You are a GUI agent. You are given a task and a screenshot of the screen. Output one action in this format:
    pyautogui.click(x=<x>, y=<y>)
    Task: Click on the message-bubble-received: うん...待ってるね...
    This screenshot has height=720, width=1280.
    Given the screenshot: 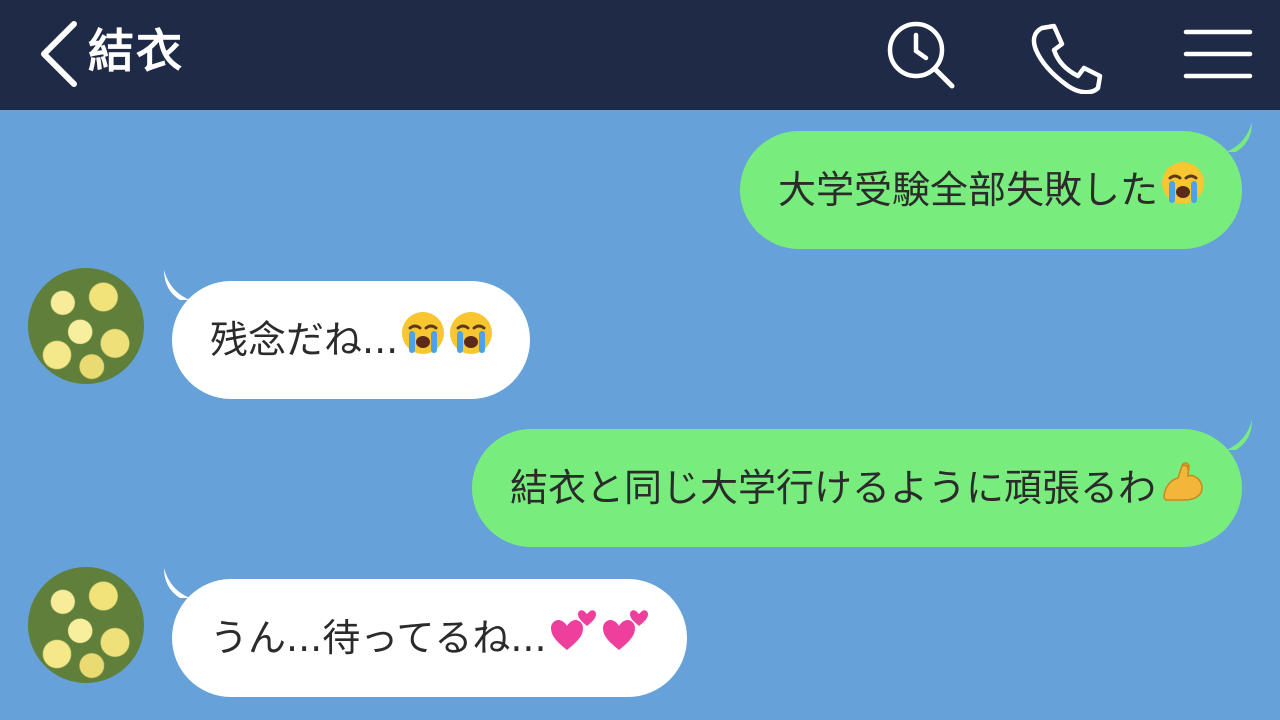 What is the action you would take?
    pyautogui.click(x=429, y=638)
    